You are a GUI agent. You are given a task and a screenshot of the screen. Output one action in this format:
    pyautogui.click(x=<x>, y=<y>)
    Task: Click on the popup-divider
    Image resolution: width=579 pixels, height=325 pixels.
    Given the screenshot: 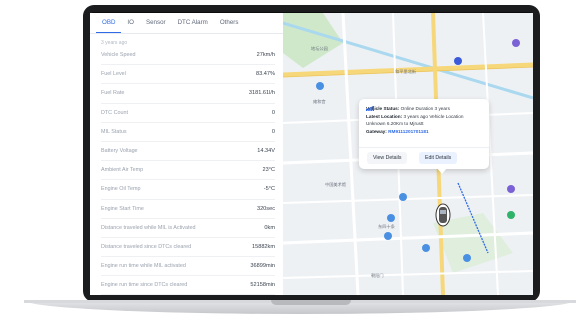 What is the action you would take?
    pyautogui.click(x=424, y=147)
    